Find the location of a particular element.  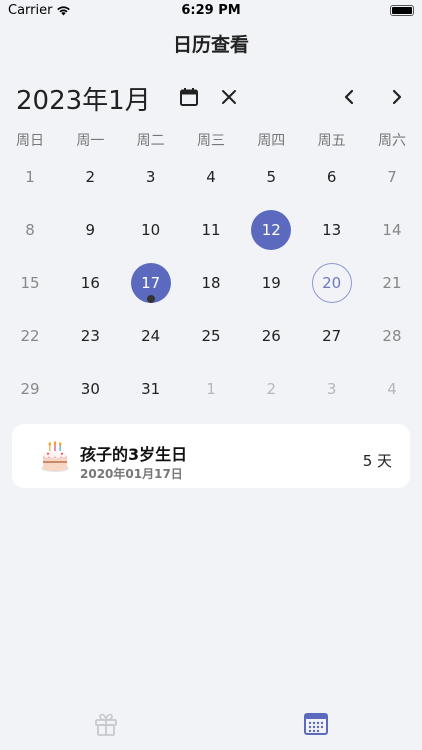

status-bar: Carrier 6:29 PM is located at coordinates (211, 11).